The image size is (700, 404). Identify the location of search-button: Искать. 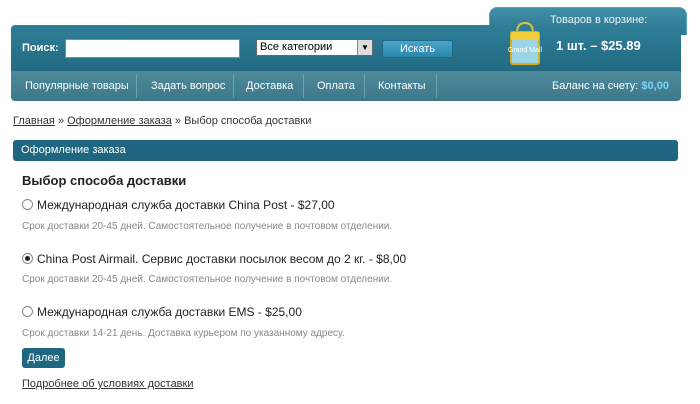
(417, 49).